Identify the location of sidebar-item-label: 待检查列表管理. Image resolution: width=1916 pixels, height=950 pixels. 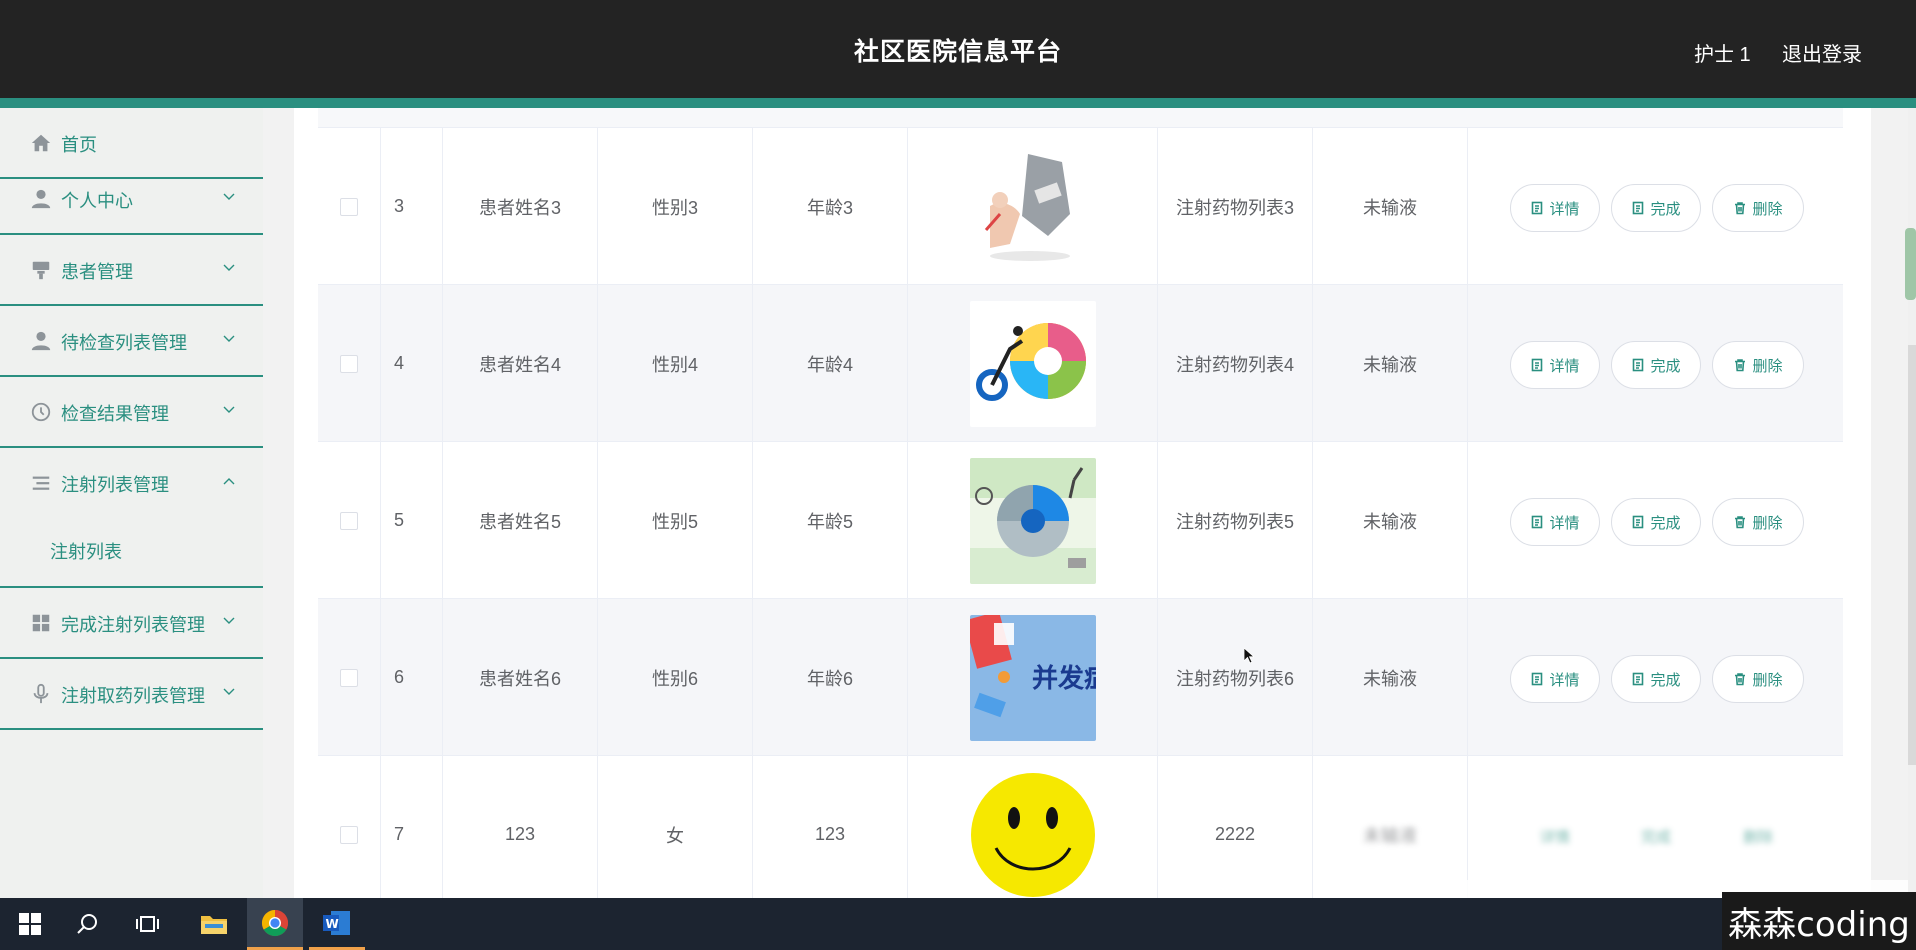
(124, 343).